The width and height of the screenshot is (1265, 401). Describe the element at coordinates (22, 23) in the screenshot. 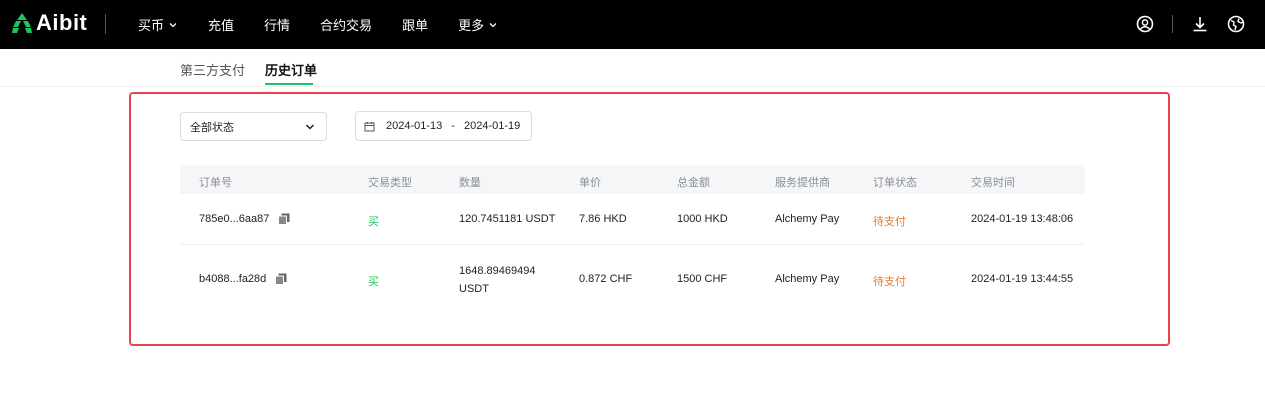

I see `aibit-logo-icon` at that location.